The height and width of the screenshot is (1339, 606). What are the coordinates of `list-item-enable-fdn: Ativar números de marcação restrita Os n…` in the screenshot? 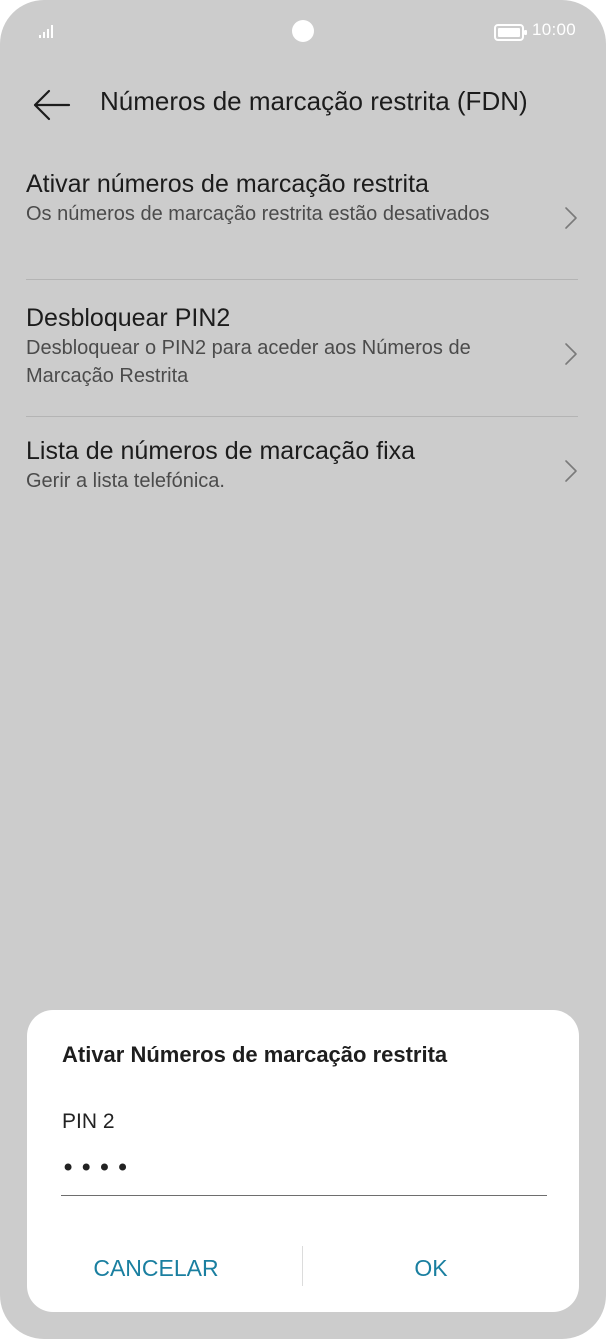 It's located at (302, 213).